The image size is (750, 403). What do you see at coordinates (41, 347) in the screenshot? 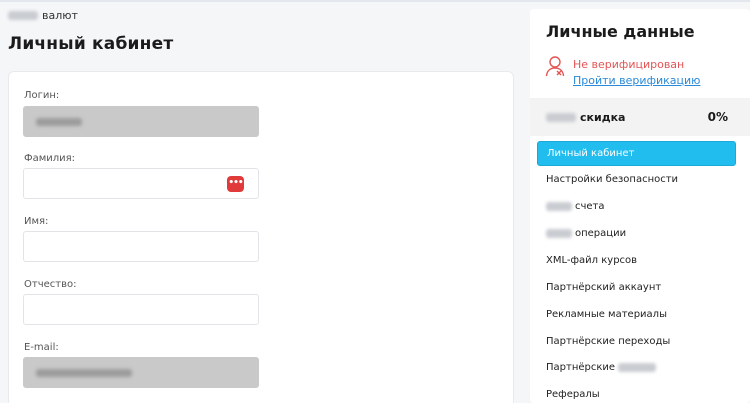
I see `email-label: E-mail:` at bounding box center [41, 347].